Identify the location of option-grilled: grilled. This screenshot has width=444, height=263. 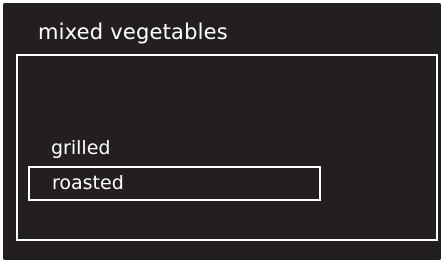
(80, 148).